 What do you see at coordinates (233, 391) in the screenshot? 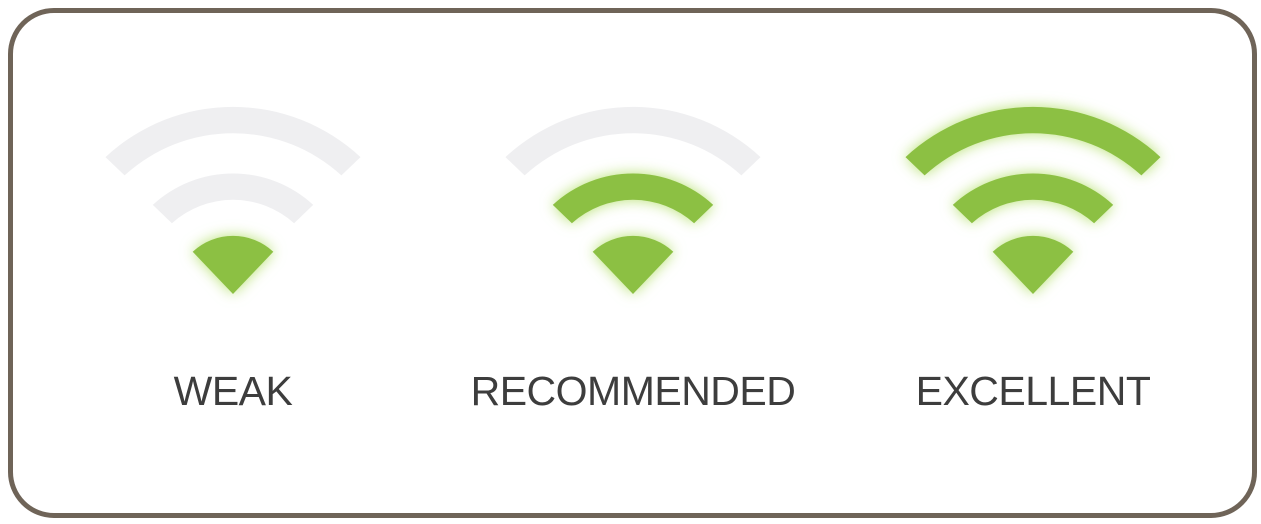
I see `level-label: WEAK` at bounding box center [233, 391].